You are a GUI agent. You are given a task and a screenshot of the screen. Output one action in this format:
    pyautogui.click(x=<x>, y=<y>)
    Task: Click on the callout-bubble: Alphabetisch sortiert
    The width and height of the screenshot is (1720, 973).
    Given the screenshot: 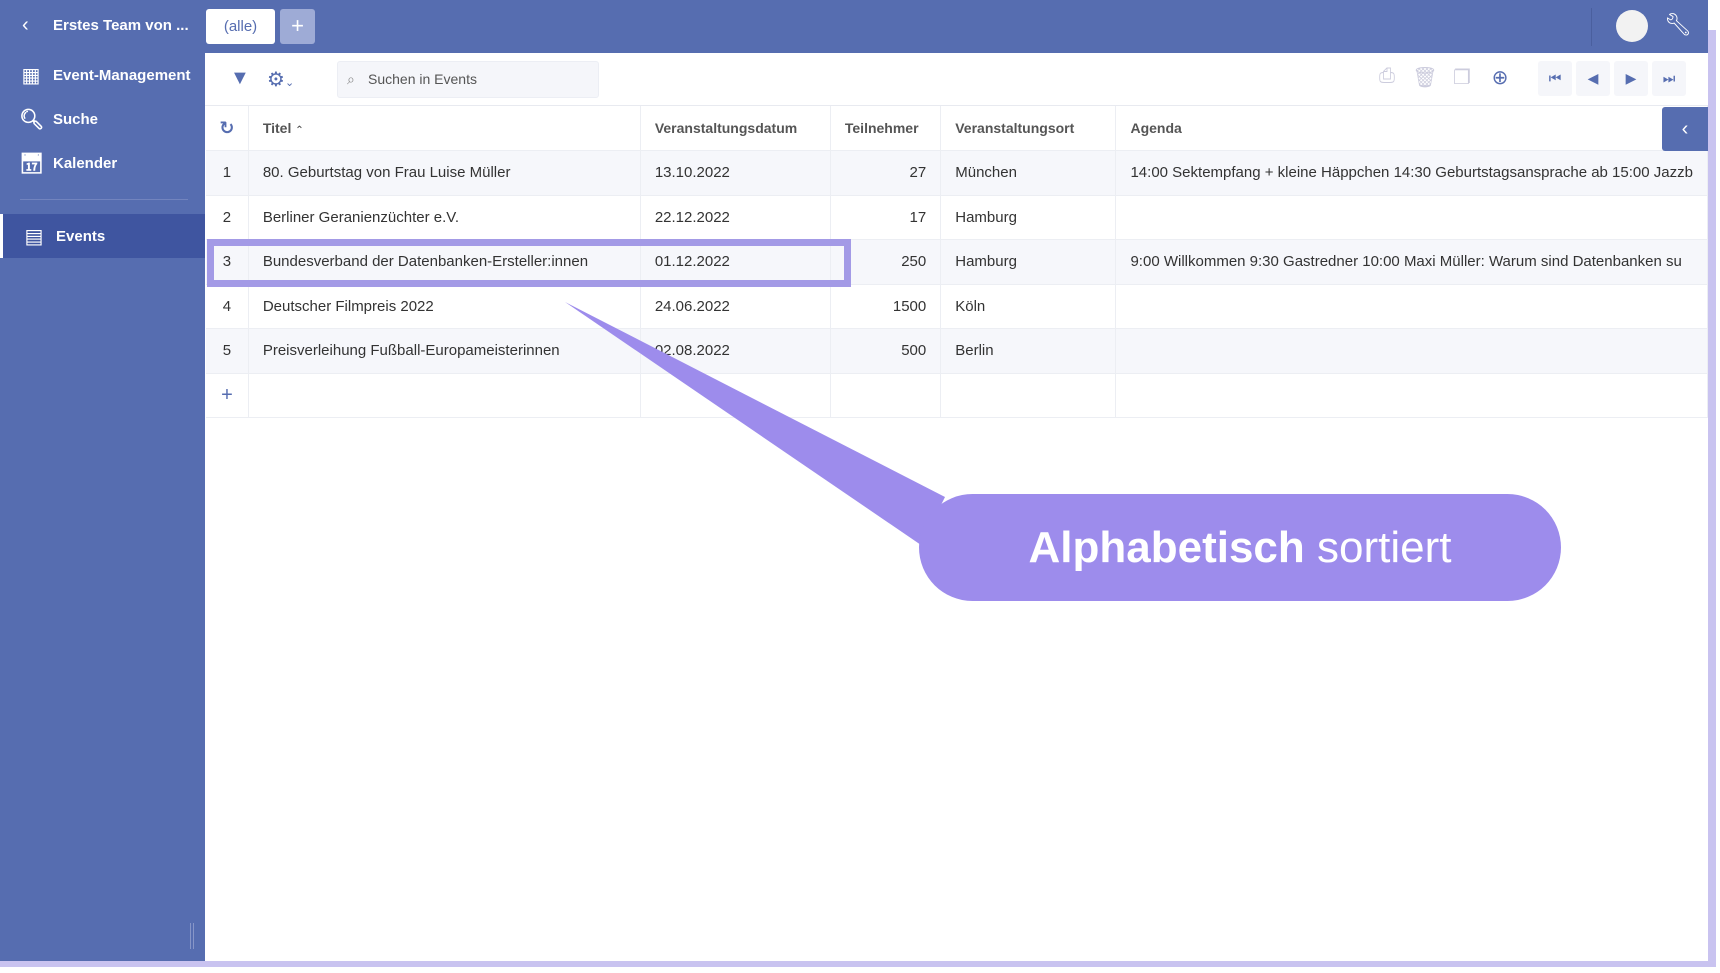 What is the action you would take?
    pyautogui.click(x=1240, y=547)
    